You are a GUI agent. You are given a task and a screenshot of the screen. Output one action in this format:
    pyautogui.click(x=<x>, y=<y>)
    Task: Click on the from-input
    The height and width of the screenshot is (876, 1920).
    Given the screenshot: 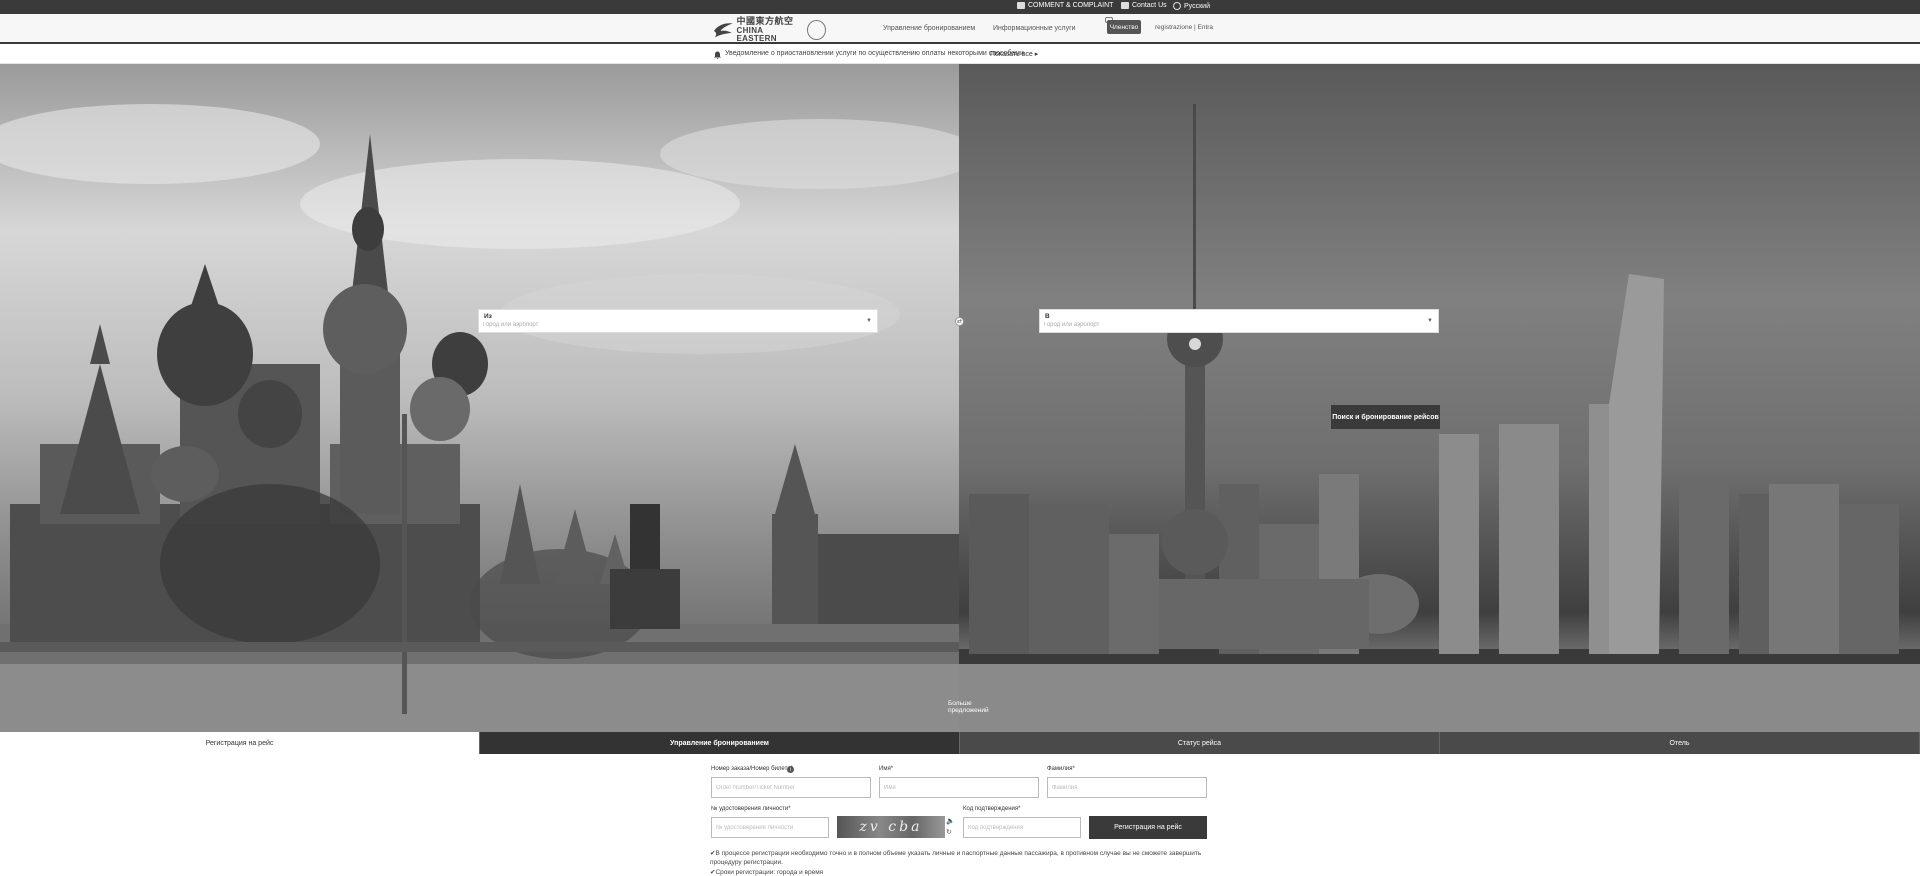 What is the action you would take?
    pyautogui.click(x=673, y=325)
    